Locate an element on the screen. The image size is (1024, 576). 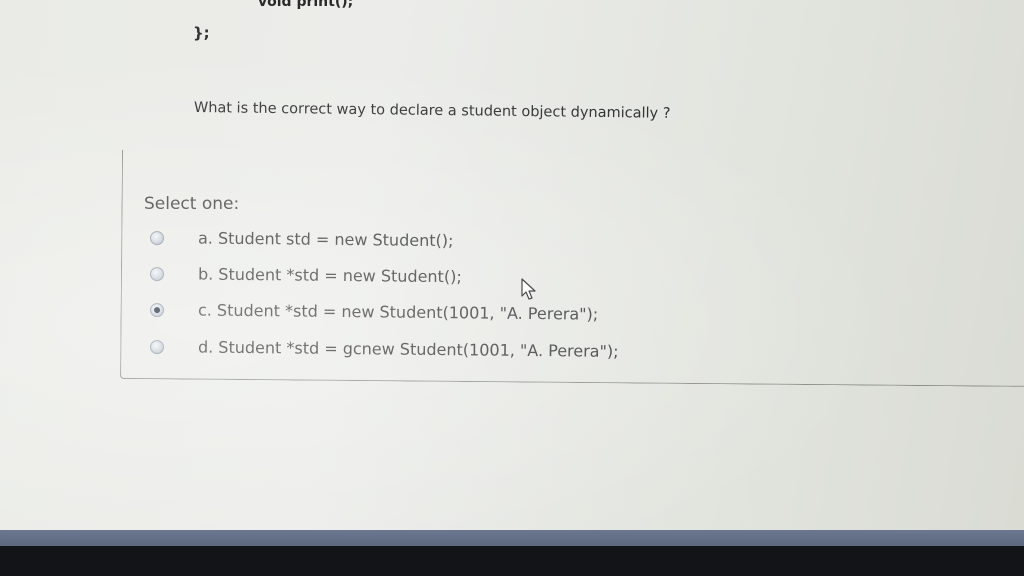
option-label-b: b. Student *std = new Student(); is located at coordinates (330, 276).